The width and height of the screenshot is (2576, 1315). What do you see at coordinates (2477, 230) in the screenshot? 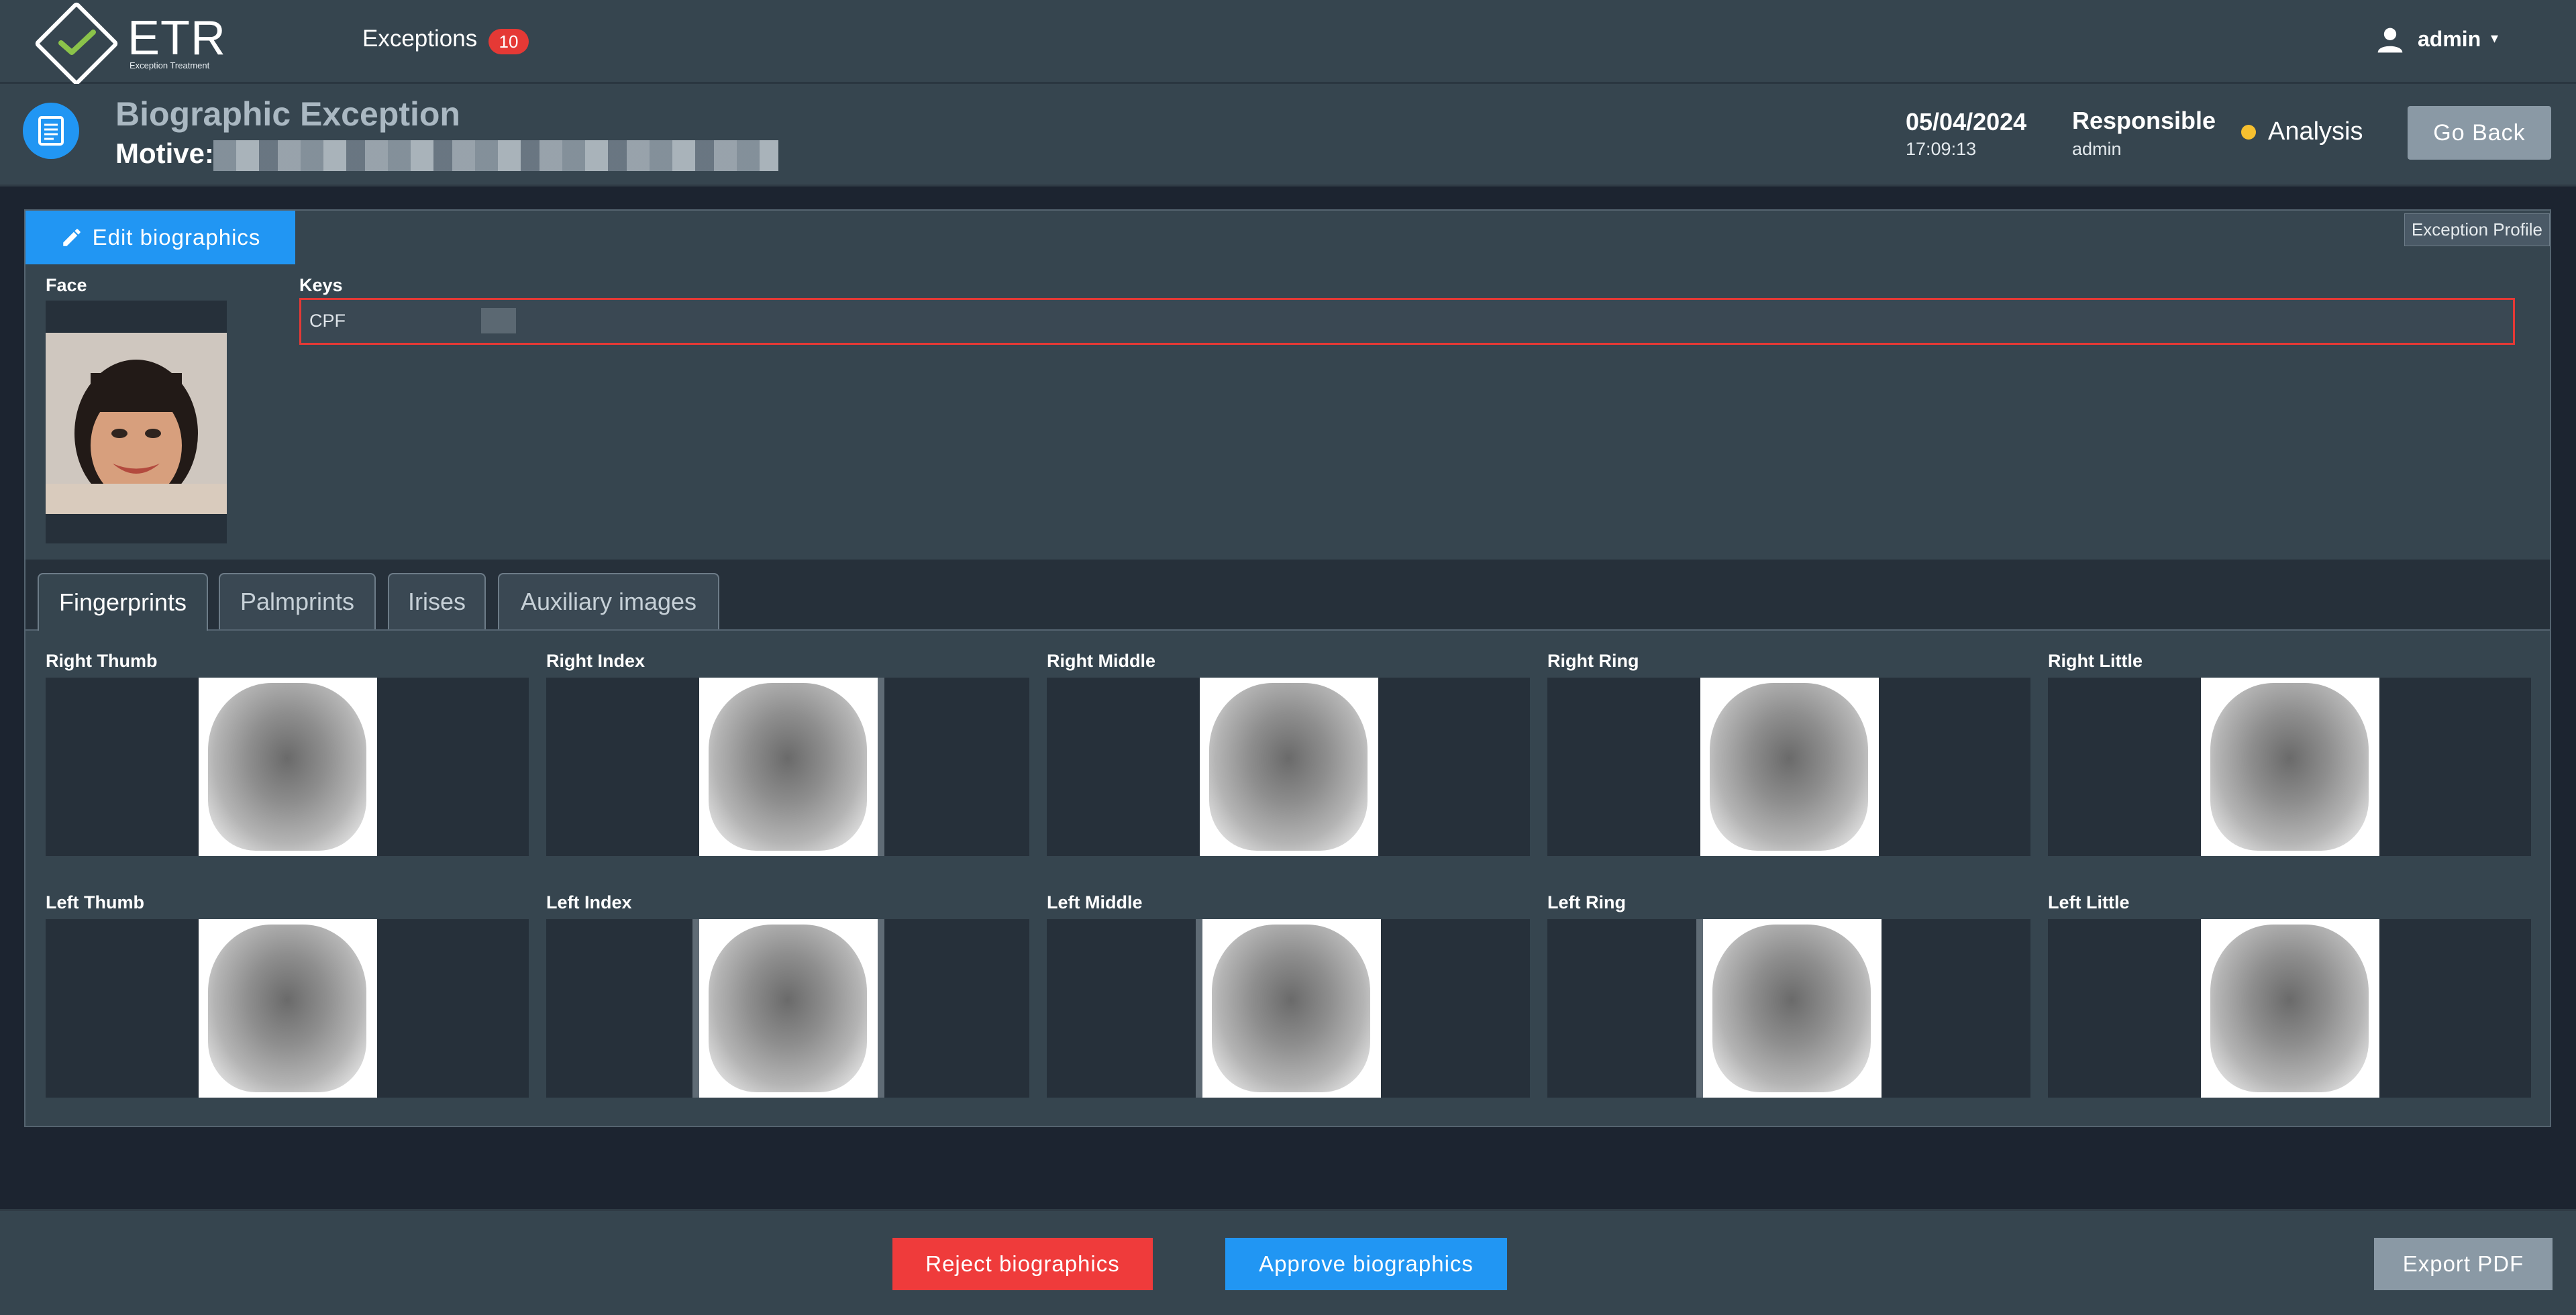
I see `exception-profile-tag: Exception Profile` at bounding box center [2477, 230].